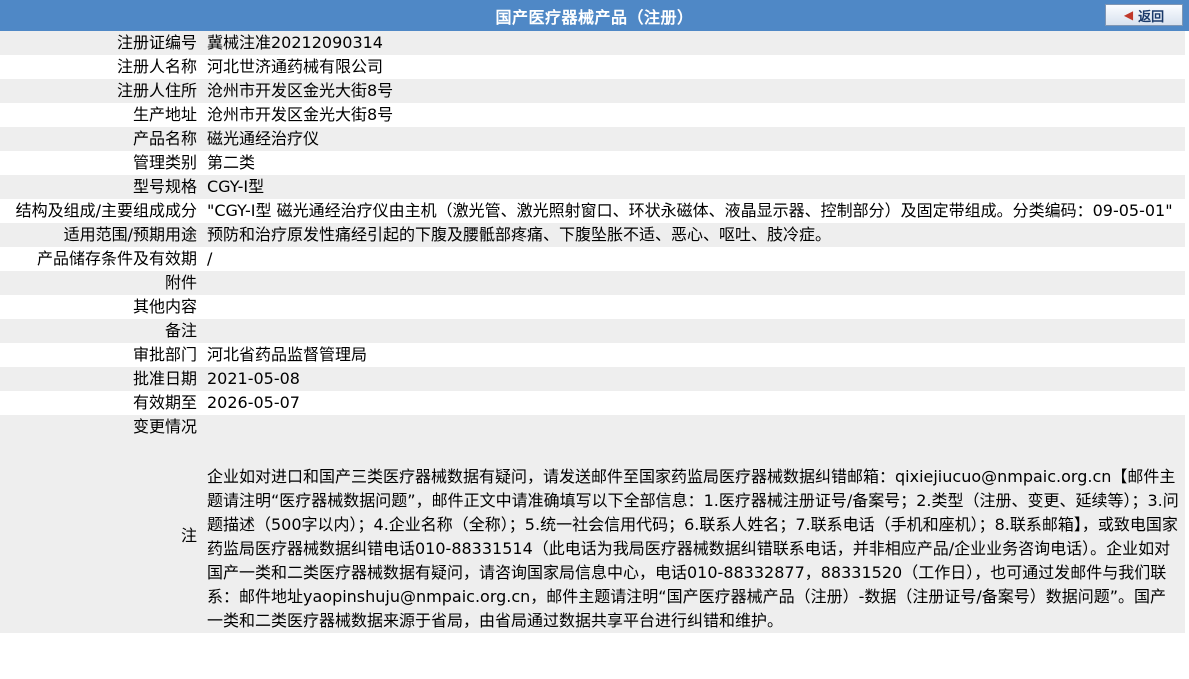 The width and height of the screenshot is (1189, 679). What do you see at coordinates (102, 307) in the screenshot?
I see `field-label: 其他内容` at bounding box center [102, 307].